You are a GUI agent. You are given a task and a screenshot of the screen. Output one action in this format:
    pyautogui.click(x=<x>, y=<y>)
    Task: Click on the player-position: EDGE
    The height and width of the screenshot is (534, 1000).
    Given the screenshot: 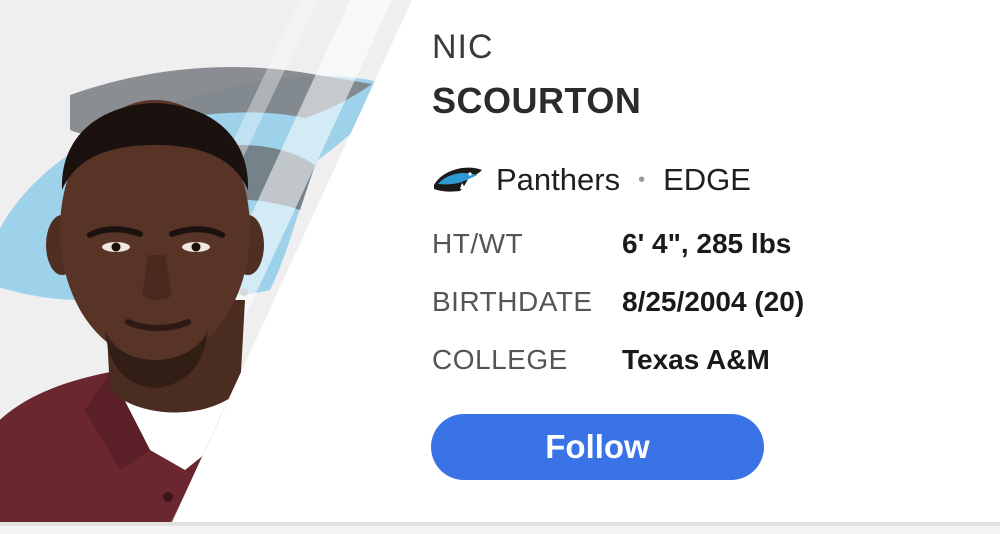 What is the action you would take?
    pyautogui.click(x=707, y=179)
    